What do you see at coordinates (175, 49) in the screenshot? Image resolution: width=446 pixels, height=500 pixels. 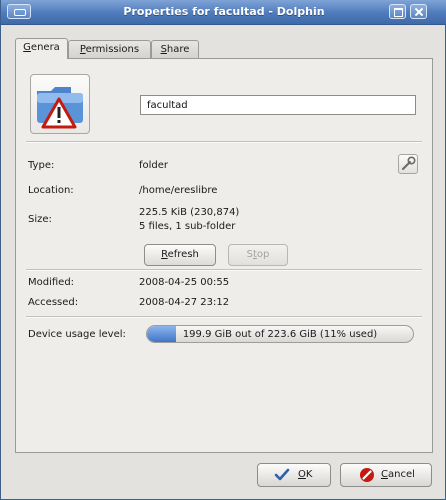 I see `tab-share: Share` at bounding box center [175, 49].